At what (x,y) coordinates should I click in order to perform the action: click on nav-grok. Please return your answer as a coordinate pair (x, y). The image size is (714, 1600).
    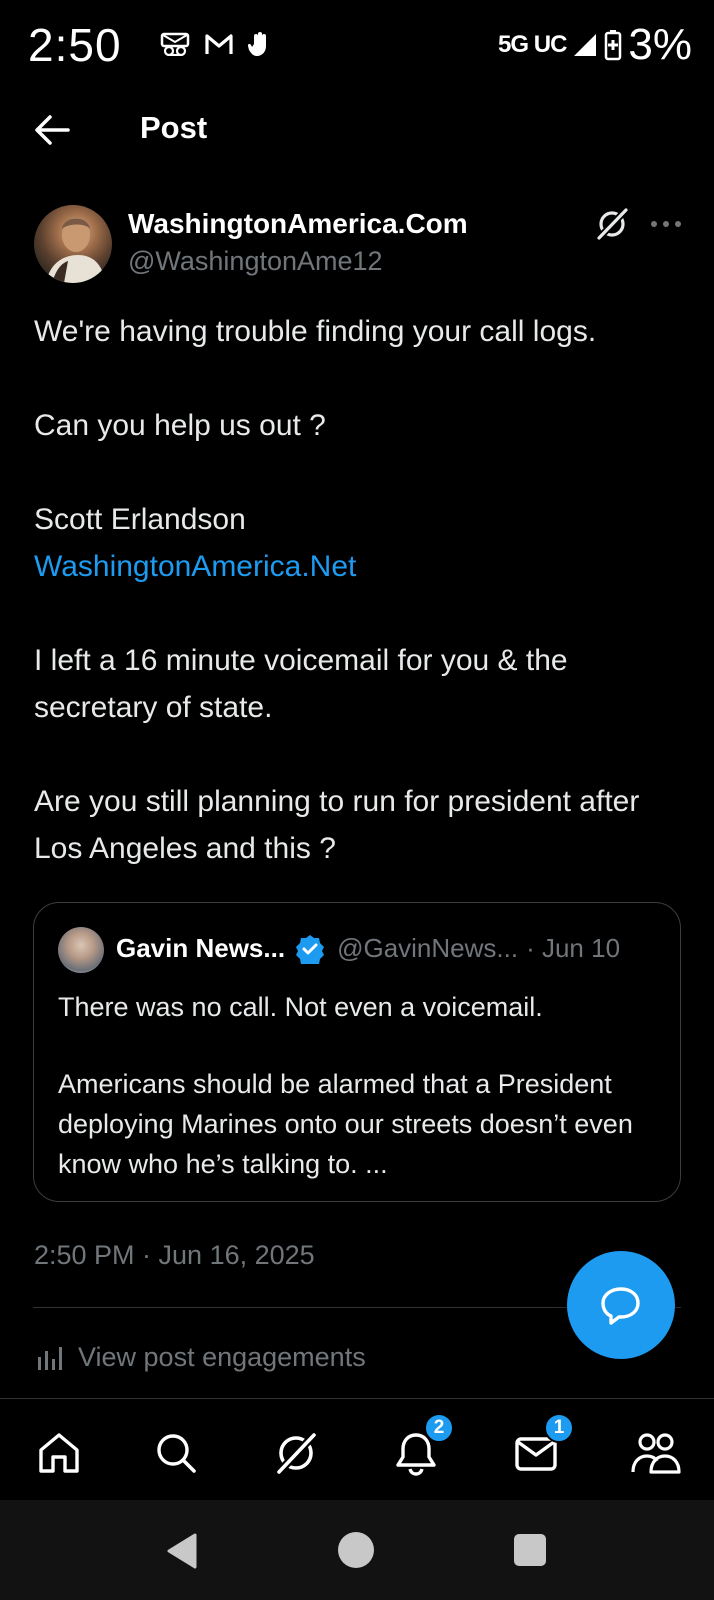
    Looking at the image, I should click on (296, 1453).